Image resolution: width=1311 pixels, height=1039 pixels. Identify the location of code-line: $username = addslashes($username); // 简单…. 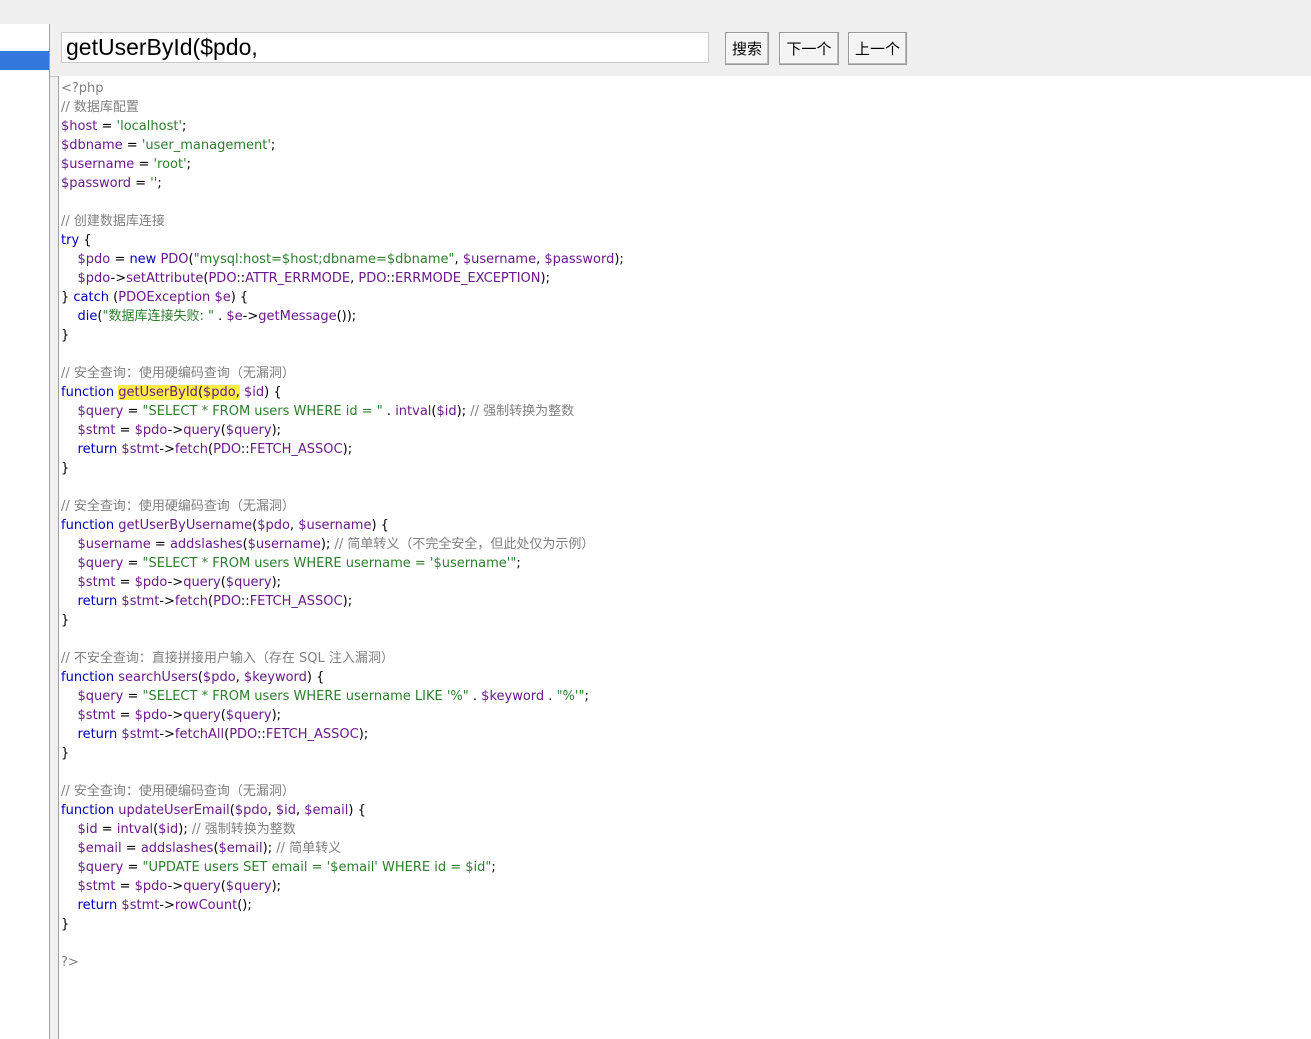
(336, 544).